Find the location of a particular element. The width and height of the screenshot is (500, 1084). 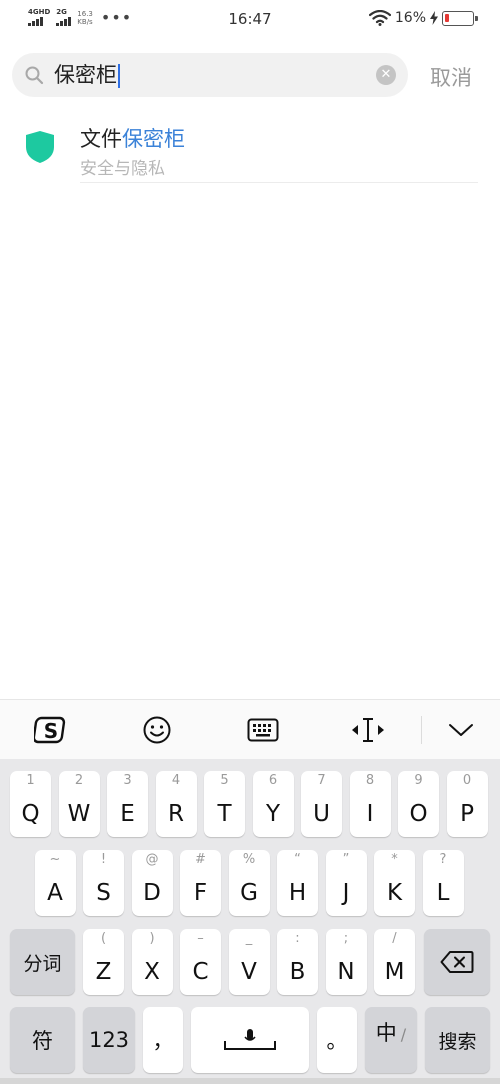

status-right: 16% is located at coordinates (423, 18).